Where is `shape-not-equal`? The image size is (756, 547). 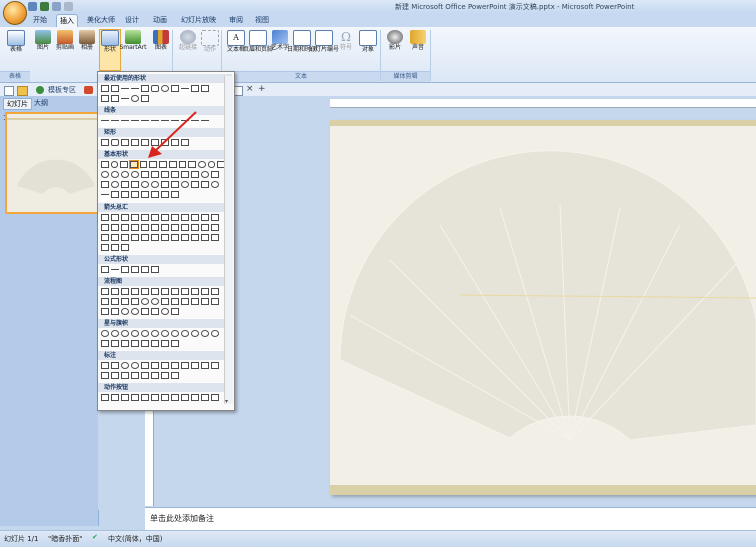 shape-not-equal is located at coordinates (155, 269).